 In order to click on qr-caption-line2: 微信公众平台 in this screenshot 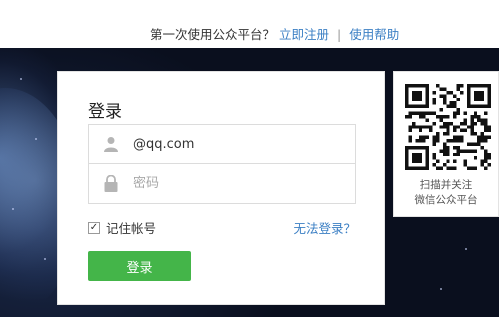, I will do `click(446, 200)`.